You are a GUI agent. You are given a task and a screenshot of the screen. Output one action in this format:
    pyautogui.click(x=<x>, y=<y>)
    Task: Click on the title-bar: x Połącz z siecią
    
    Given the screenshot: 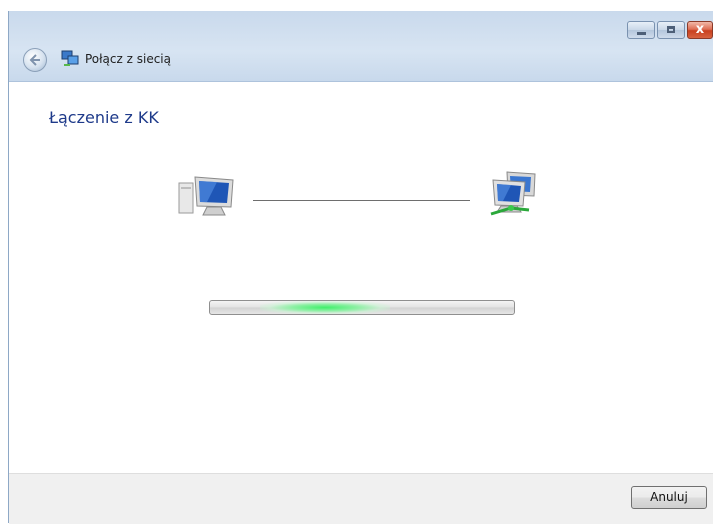 What is the action you would take?
    pyautogui.click(x=361, y=46)
    